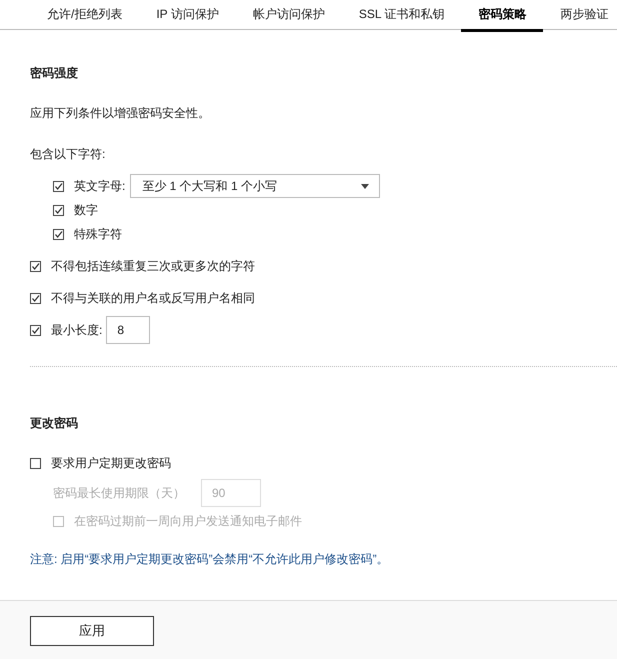 Image resolution: width=617 pixels, height=659 pixels. I want to click on group-label: 包含以下字符:, so click(68, 154).